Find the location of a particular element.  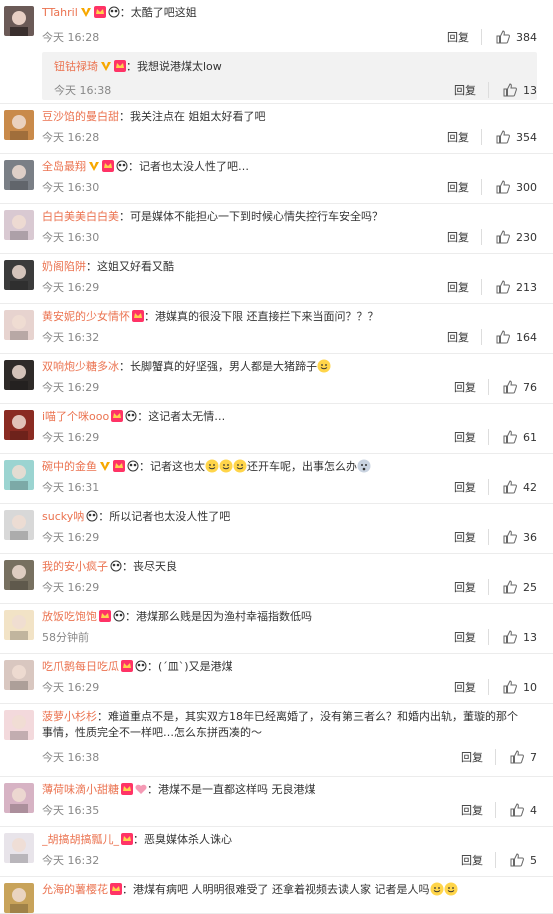

username: 双响炮少糖多冰 is located at coordinates (80, 366).